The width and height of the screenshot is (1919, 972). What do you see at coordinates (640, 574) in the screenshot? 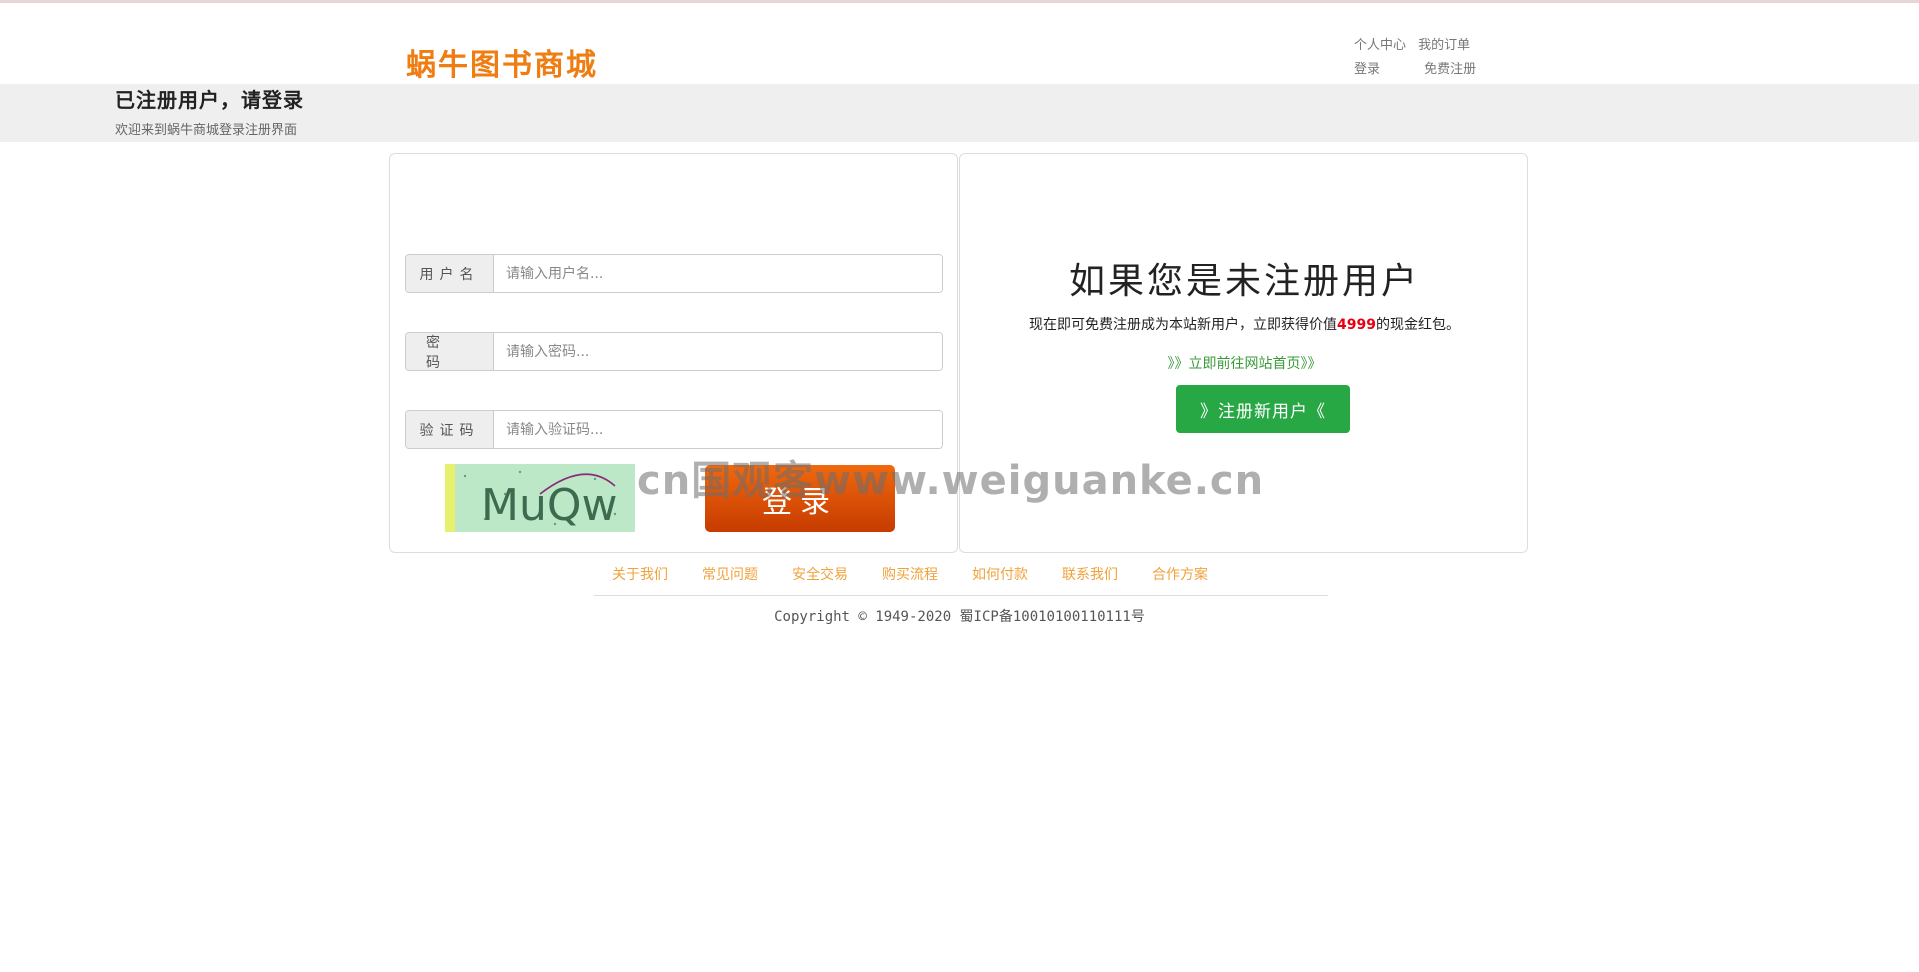
I see `footer-link-about: 关于我们` at bounding box center [640, 574].